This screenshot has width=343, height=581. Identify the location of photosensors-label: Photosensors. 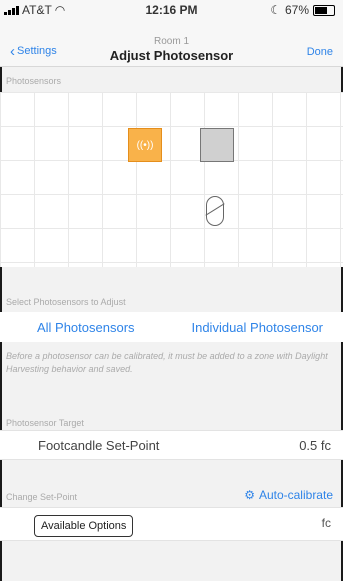
(34, 81).